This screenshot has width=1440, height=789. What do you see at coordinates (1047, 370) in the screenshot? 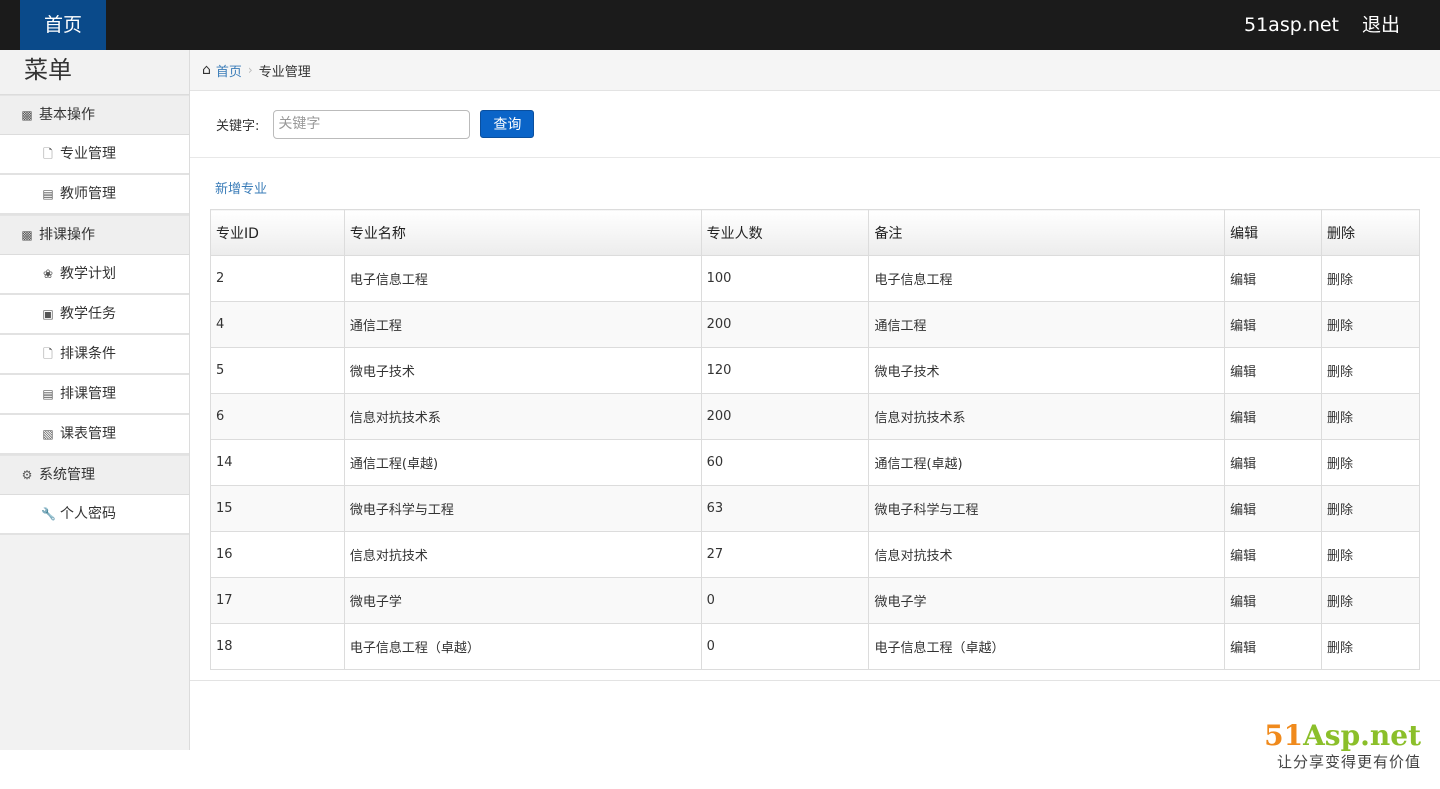
I see `cell-note: 微电子技术` at bounding box center [1047, 370].